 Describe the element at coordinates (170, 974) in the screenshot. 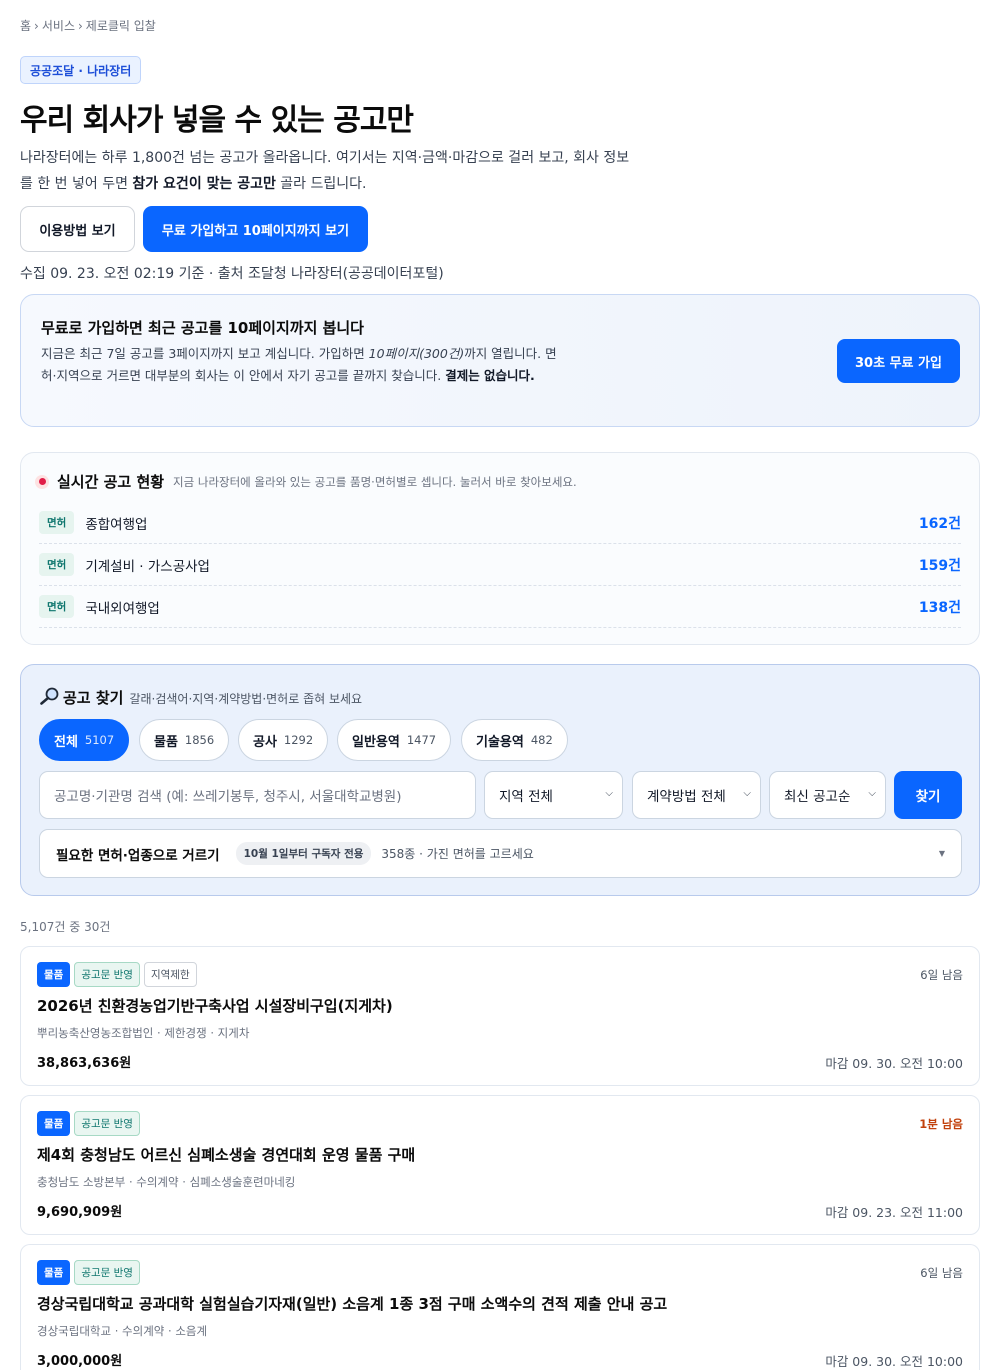

I see `region-restricted-badge: 지역제한` at that location.